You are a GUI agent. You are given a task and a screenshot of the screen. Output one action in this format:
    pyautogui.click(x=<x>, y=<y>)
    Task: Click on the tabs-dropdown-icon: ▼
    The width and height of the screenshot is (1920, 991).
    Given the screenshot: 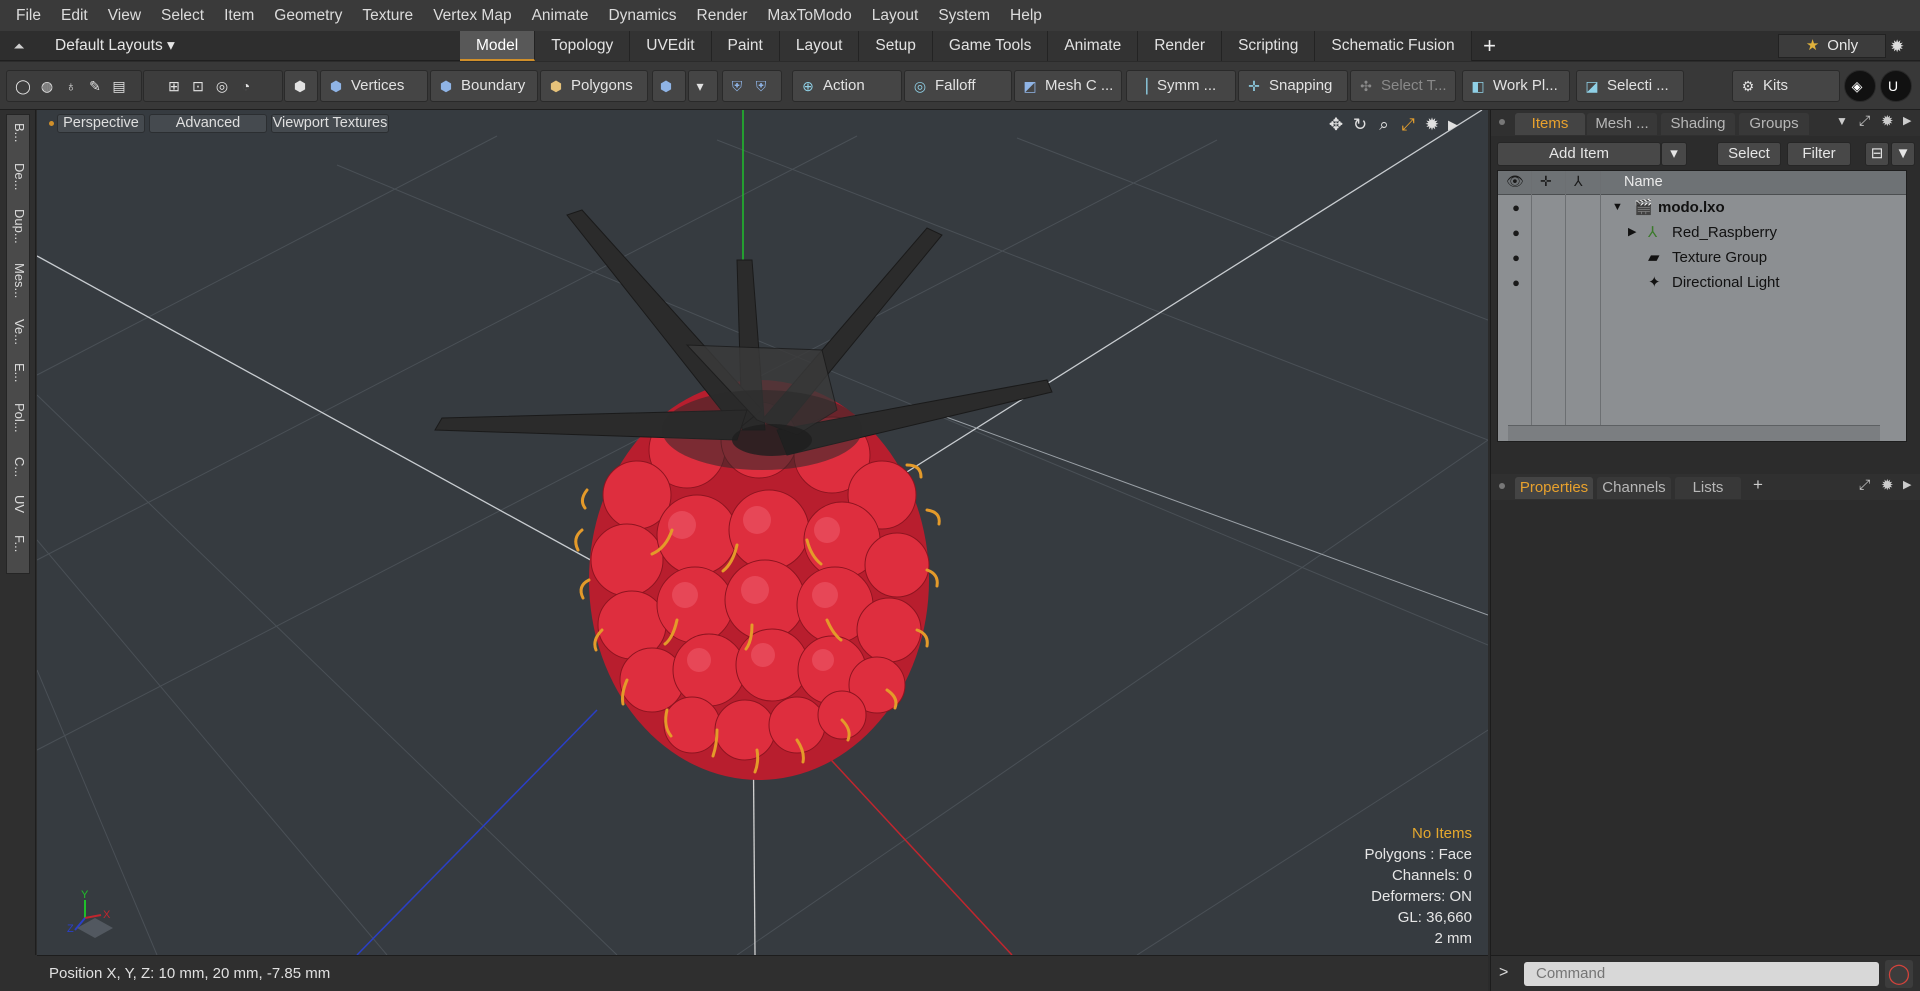 What is the action you would take?
    pyautogui.click(x=1842, y=121)
    